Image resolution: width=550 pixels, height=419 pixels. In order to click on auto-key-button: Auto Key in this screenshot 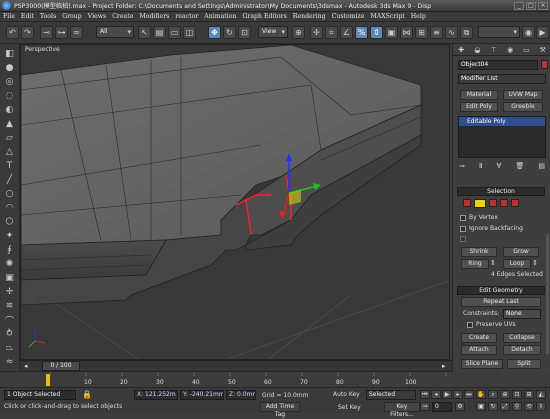, I will do `click(346, 394)`.